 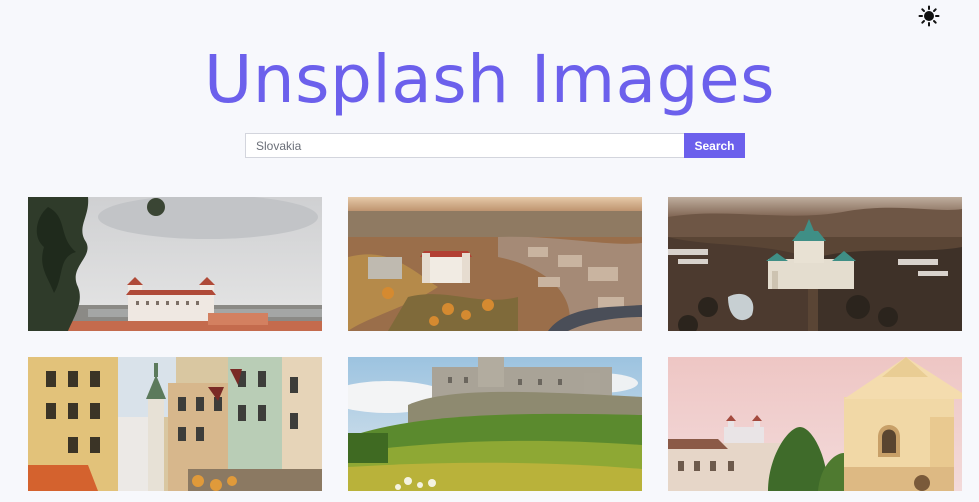 I want to click on search-button: Search, so click(x=714, y=145).